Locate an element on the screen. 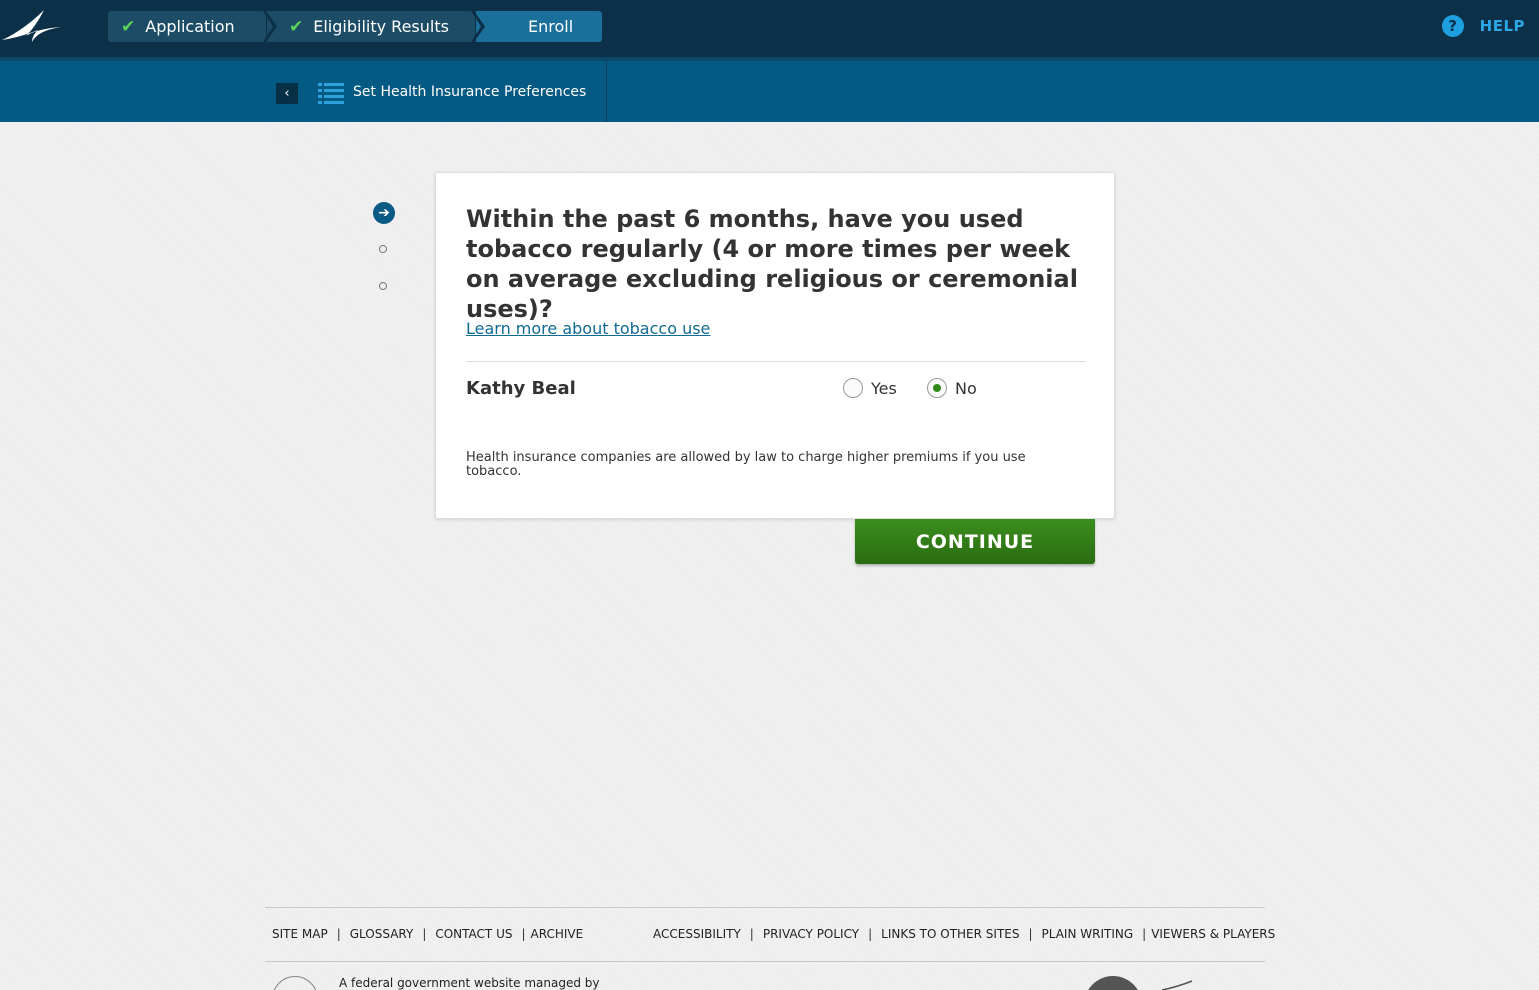 This screenshot has height=990, width=1539. current-step-arrow-icon: ➔ is located at coordinates (384, 213).